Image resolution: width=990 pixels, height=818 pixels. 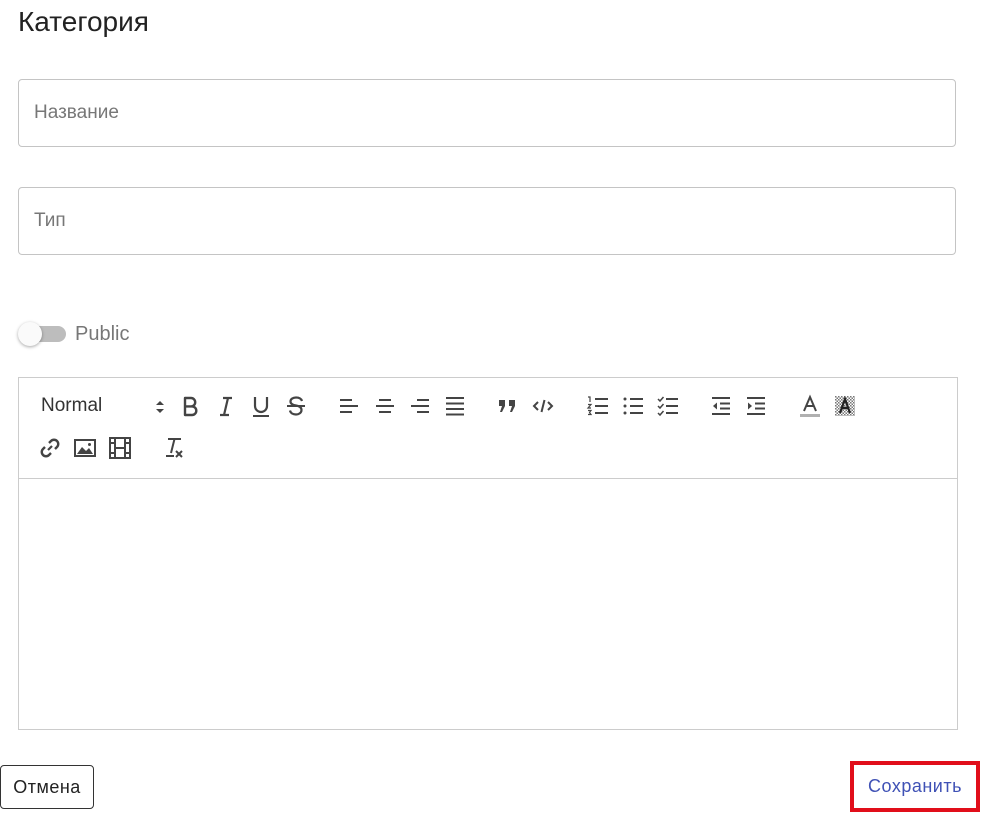 I want to click on indent-icon, so click(x=756, y=406).